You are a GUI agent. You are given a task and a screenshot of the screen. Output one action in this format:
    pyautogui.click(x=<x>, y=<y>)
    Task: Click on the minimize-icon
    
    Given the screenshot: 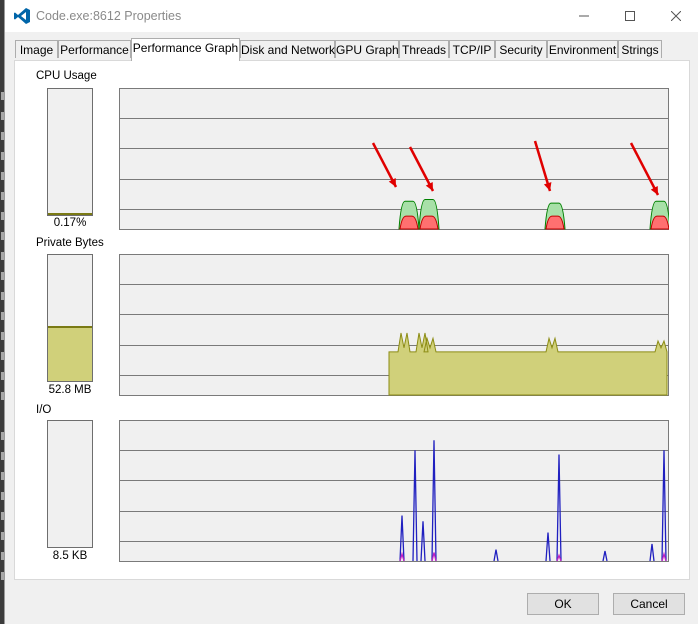 What is the action you would take?
    pyautogui.click(x=584, y=16)
    